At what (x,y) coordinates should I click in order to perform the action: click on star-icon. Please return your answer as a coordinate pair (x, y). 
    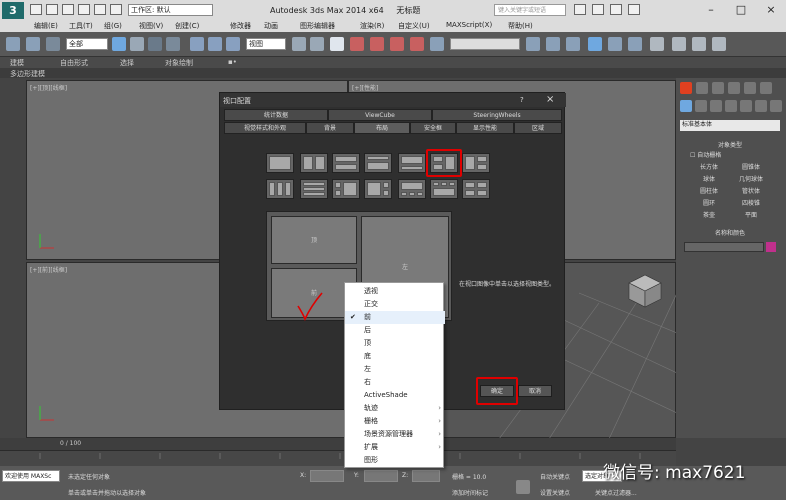
    Looking at the image, I should click on (598, 9).